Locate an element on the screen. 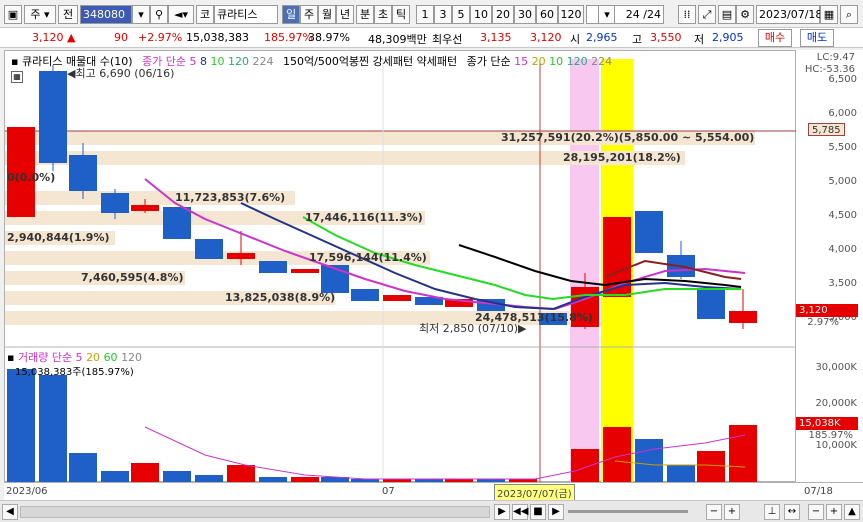 The image size is (863, 522). buy-button: 매수 is located at coordinates (775, 38).